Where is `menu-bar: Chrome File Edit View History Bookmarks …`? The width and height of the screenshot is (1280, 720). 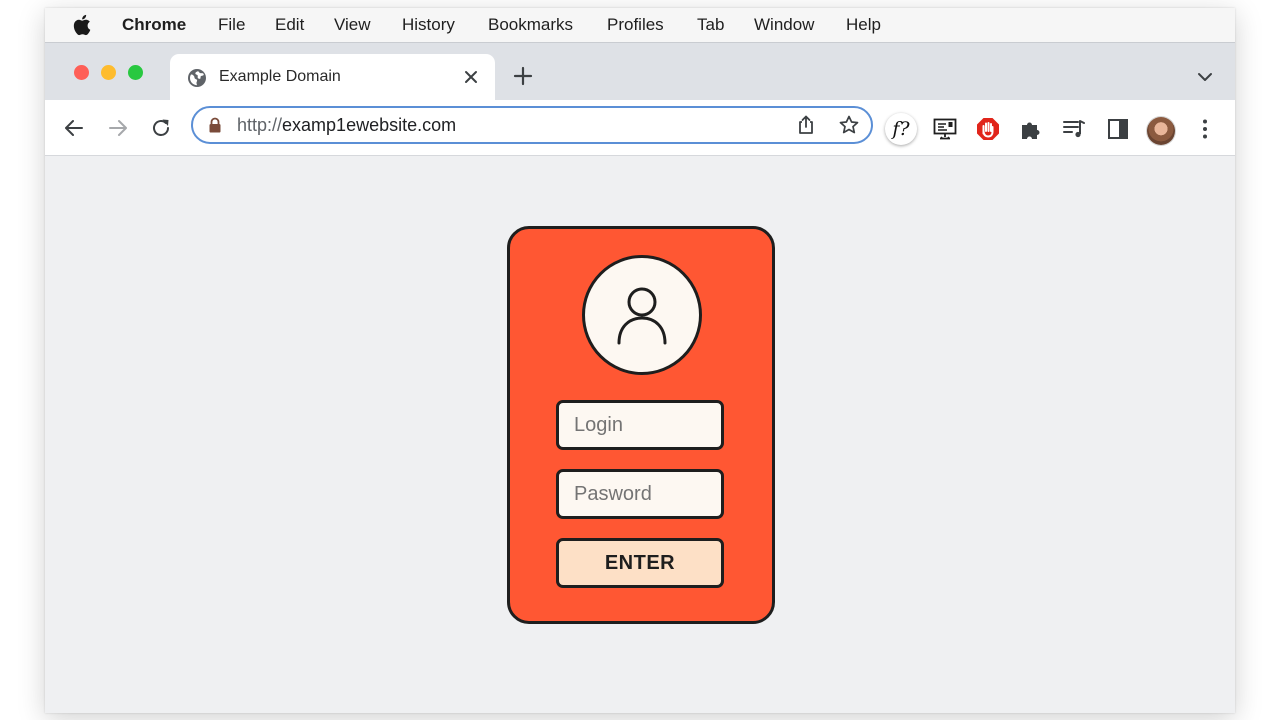 menu-bar: Chrome File Edit View History Bookmarks … is located at coordinates (640, 25).